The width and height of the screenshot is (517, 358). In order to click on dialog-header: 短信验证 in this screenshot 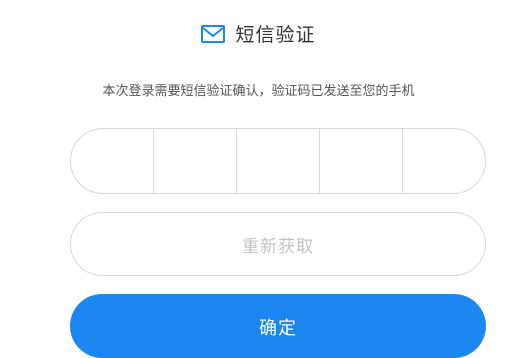, I will do `click(258, 33)`.